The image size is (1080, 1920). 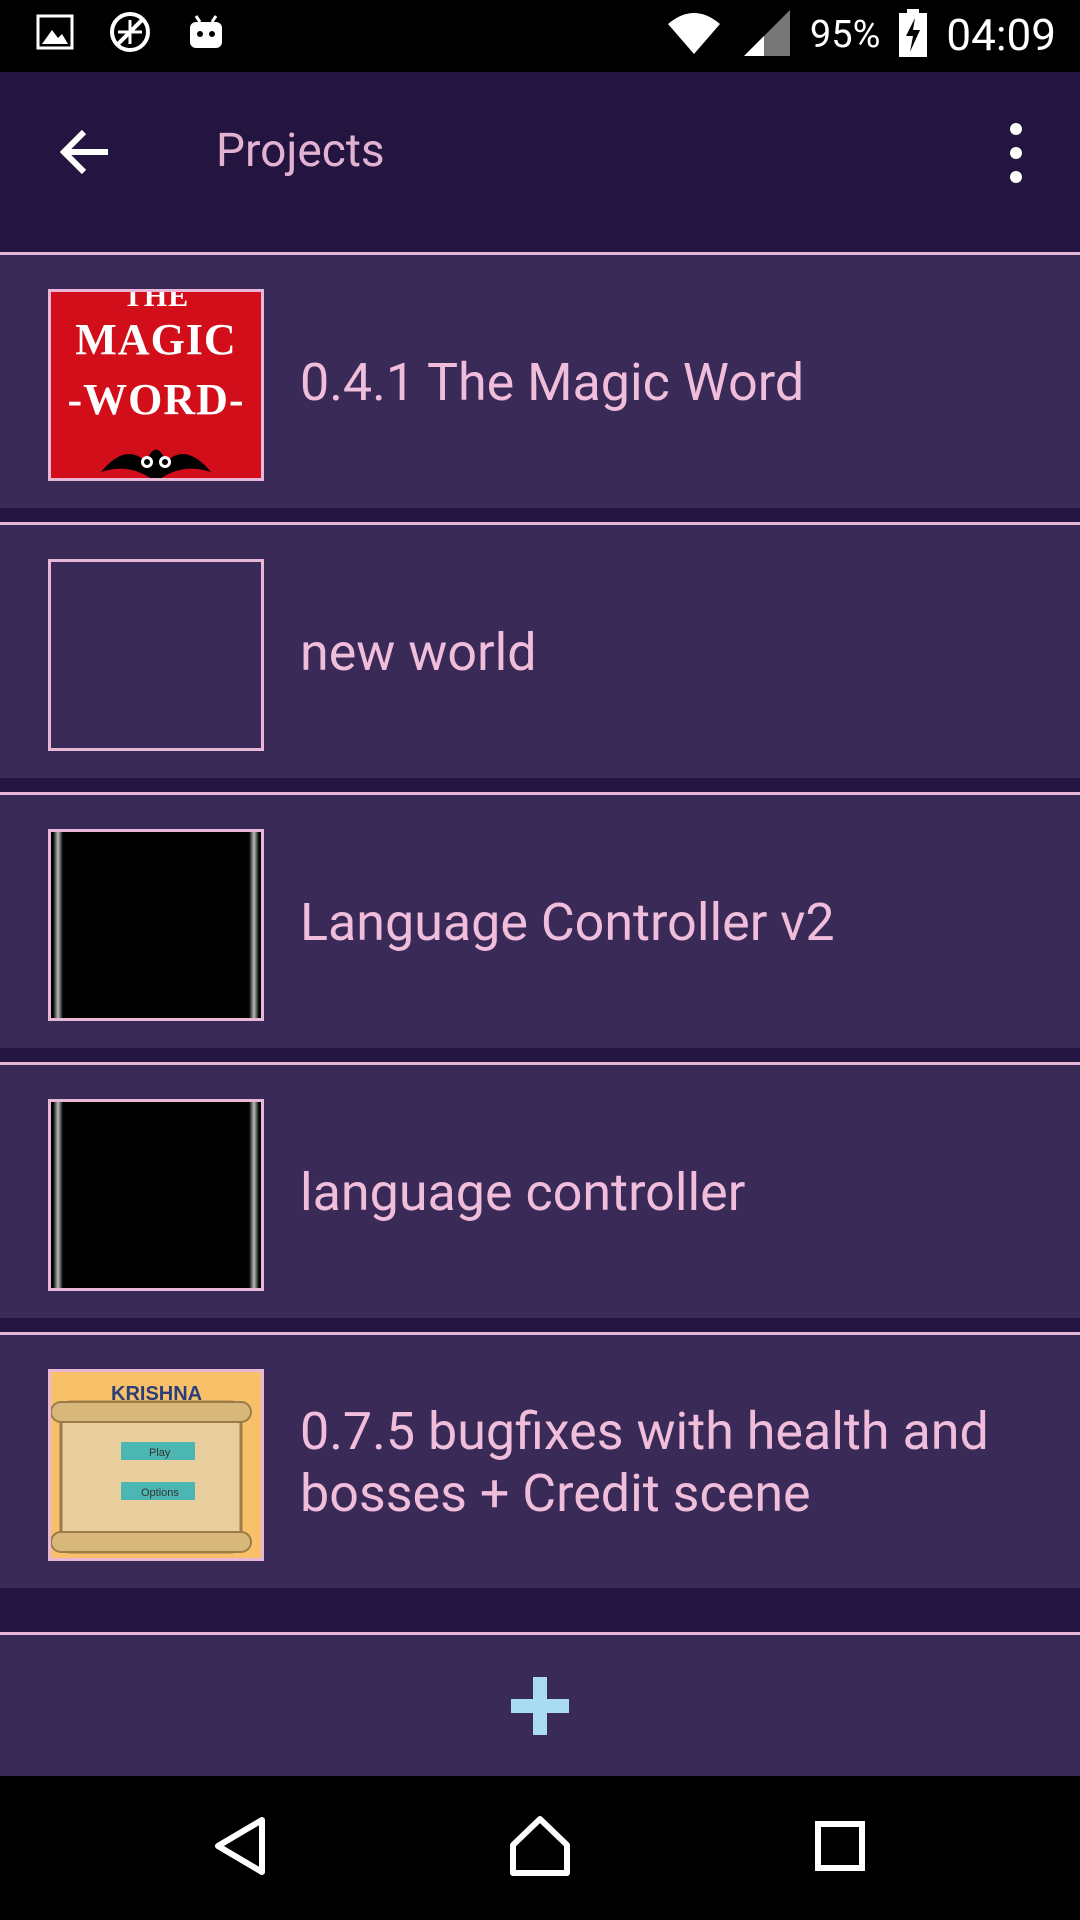 I want to click on bat-icon, so click(x=156, y=463).